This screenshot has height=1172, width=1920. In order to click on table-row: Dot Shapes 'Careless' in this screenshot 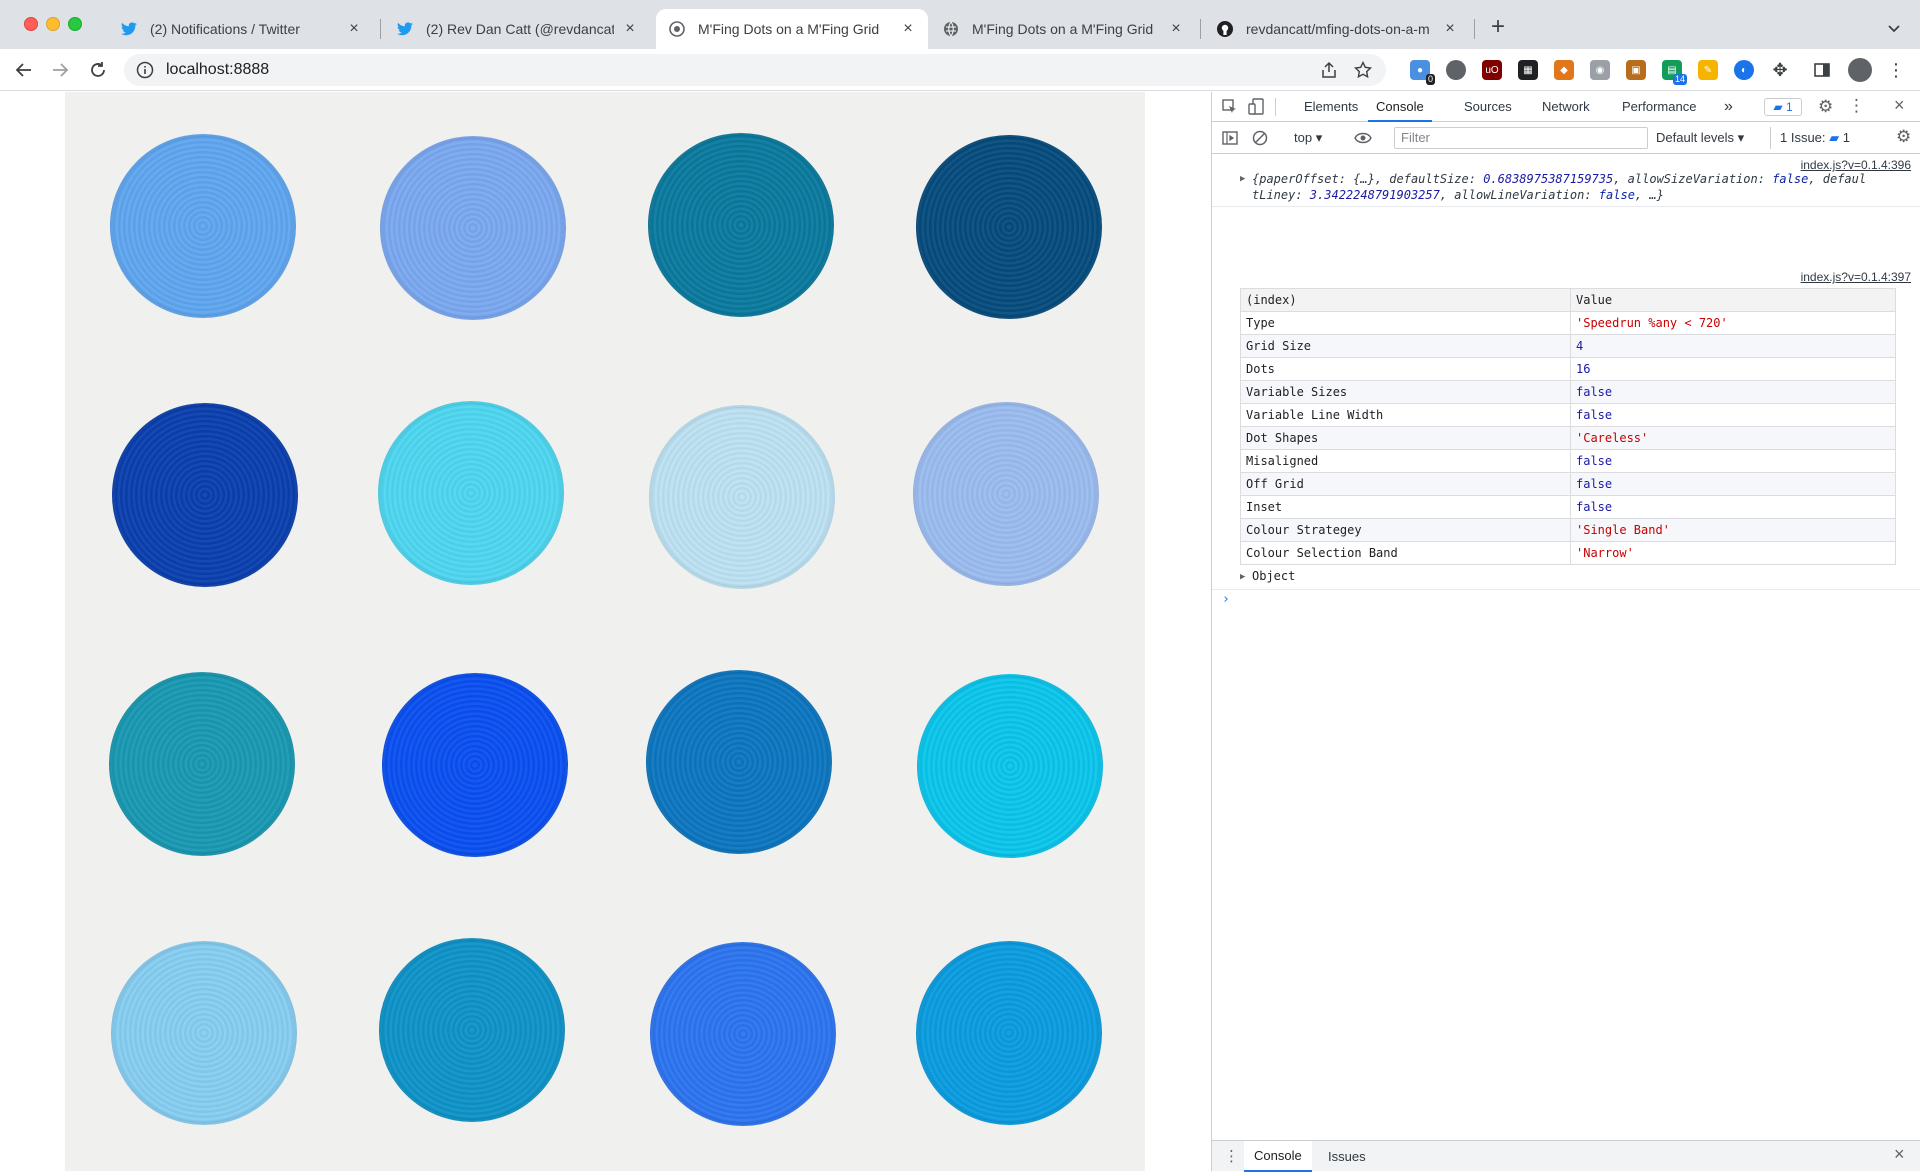, I will do `click(1568, 438)`.